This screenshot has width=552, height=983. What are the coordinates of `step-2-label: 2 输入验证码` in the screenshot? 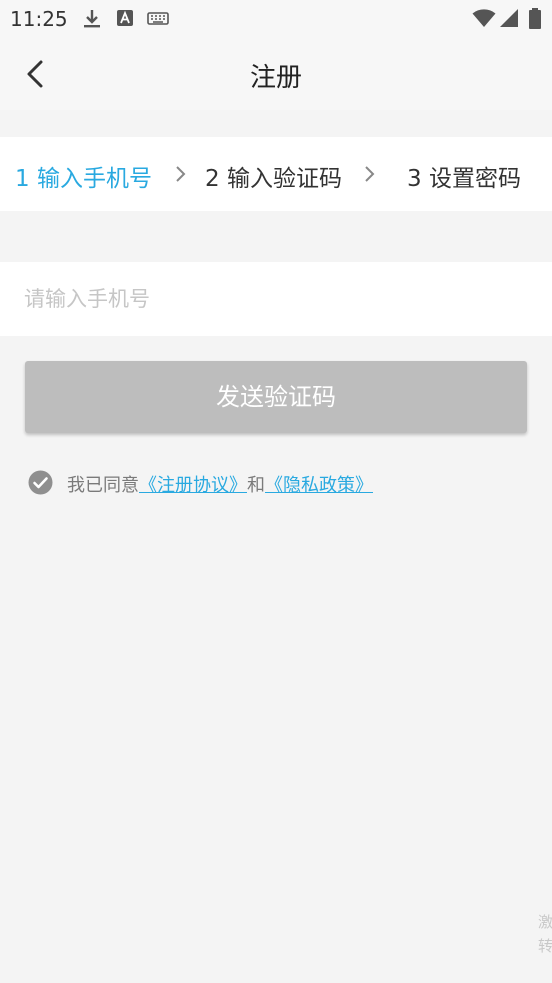 It's located at (273, 179).